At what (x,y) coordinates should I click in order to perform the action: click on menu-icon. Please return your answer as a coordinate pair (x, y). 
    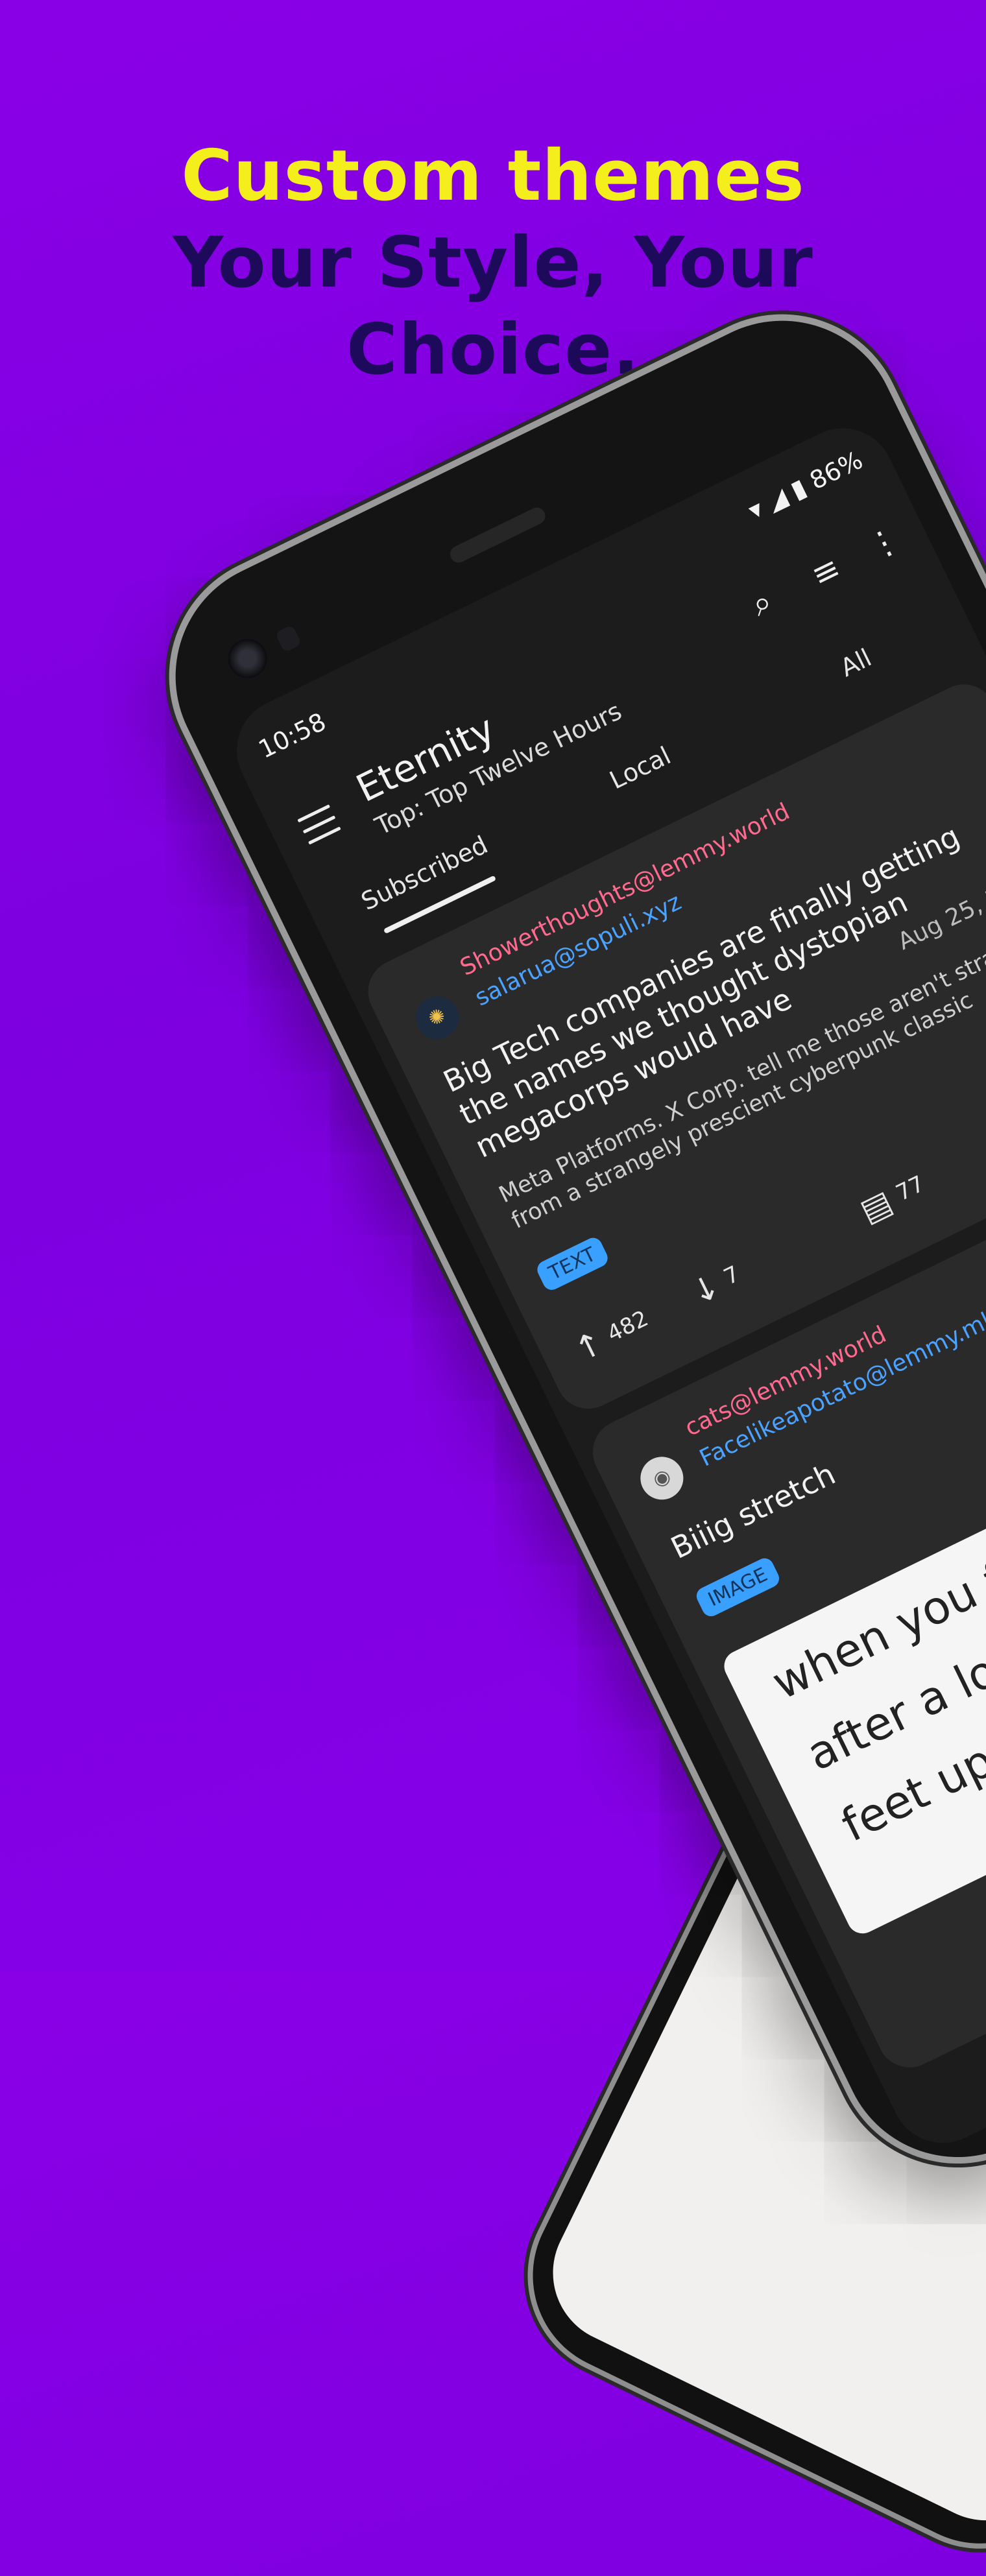
    Looking at the image, I should click on (319, 825).